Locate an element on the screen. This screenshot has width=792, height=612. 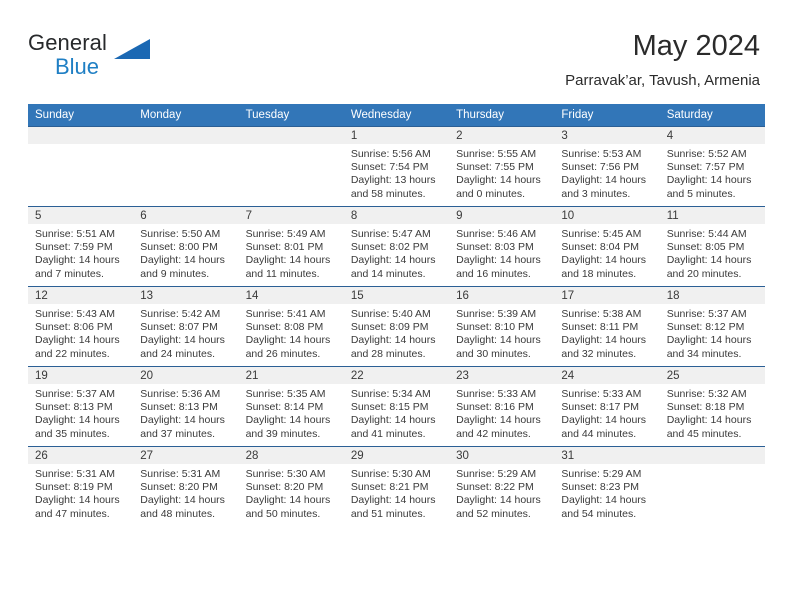
sunset-time: Sunset: 8:18 PM is located at coordinates (705, 407).